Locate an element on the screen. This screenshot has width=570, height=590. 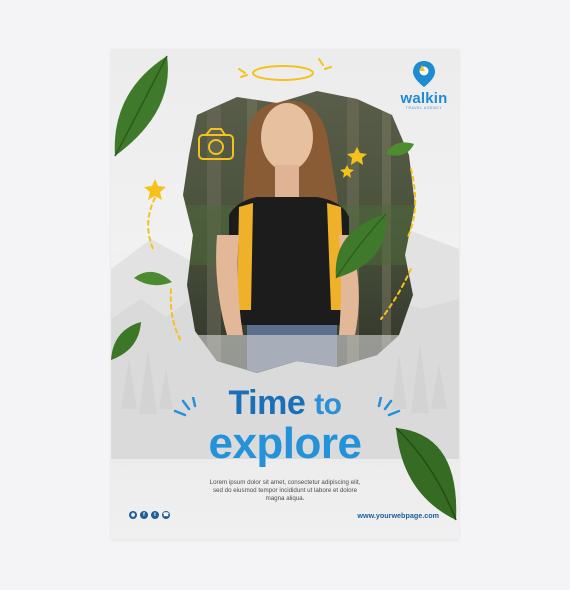
brand-logo: walkin TRAVEL AGENCY is located at coordinates (424, 86).